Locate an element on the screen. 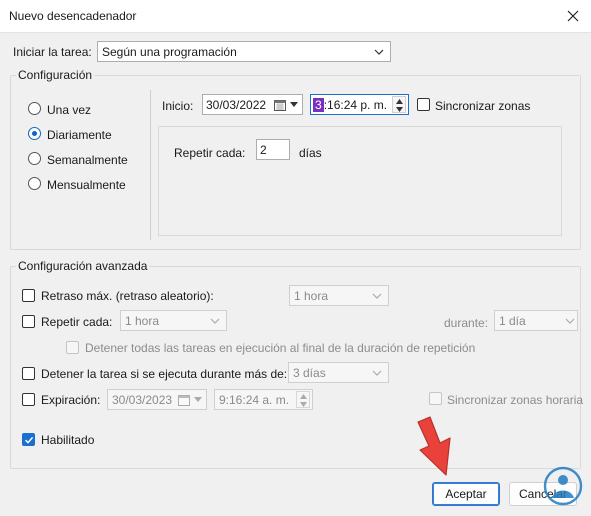 This screenshot has width=591, height=516. close-icon is located at coordinates (573, 16).